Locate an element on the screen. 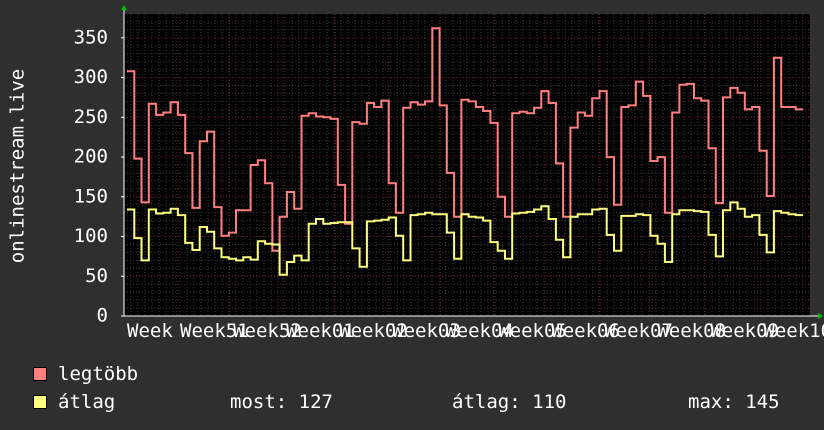 The image size is (824, 430). y-tick-label: 300 is located at coordinates (91, 77).